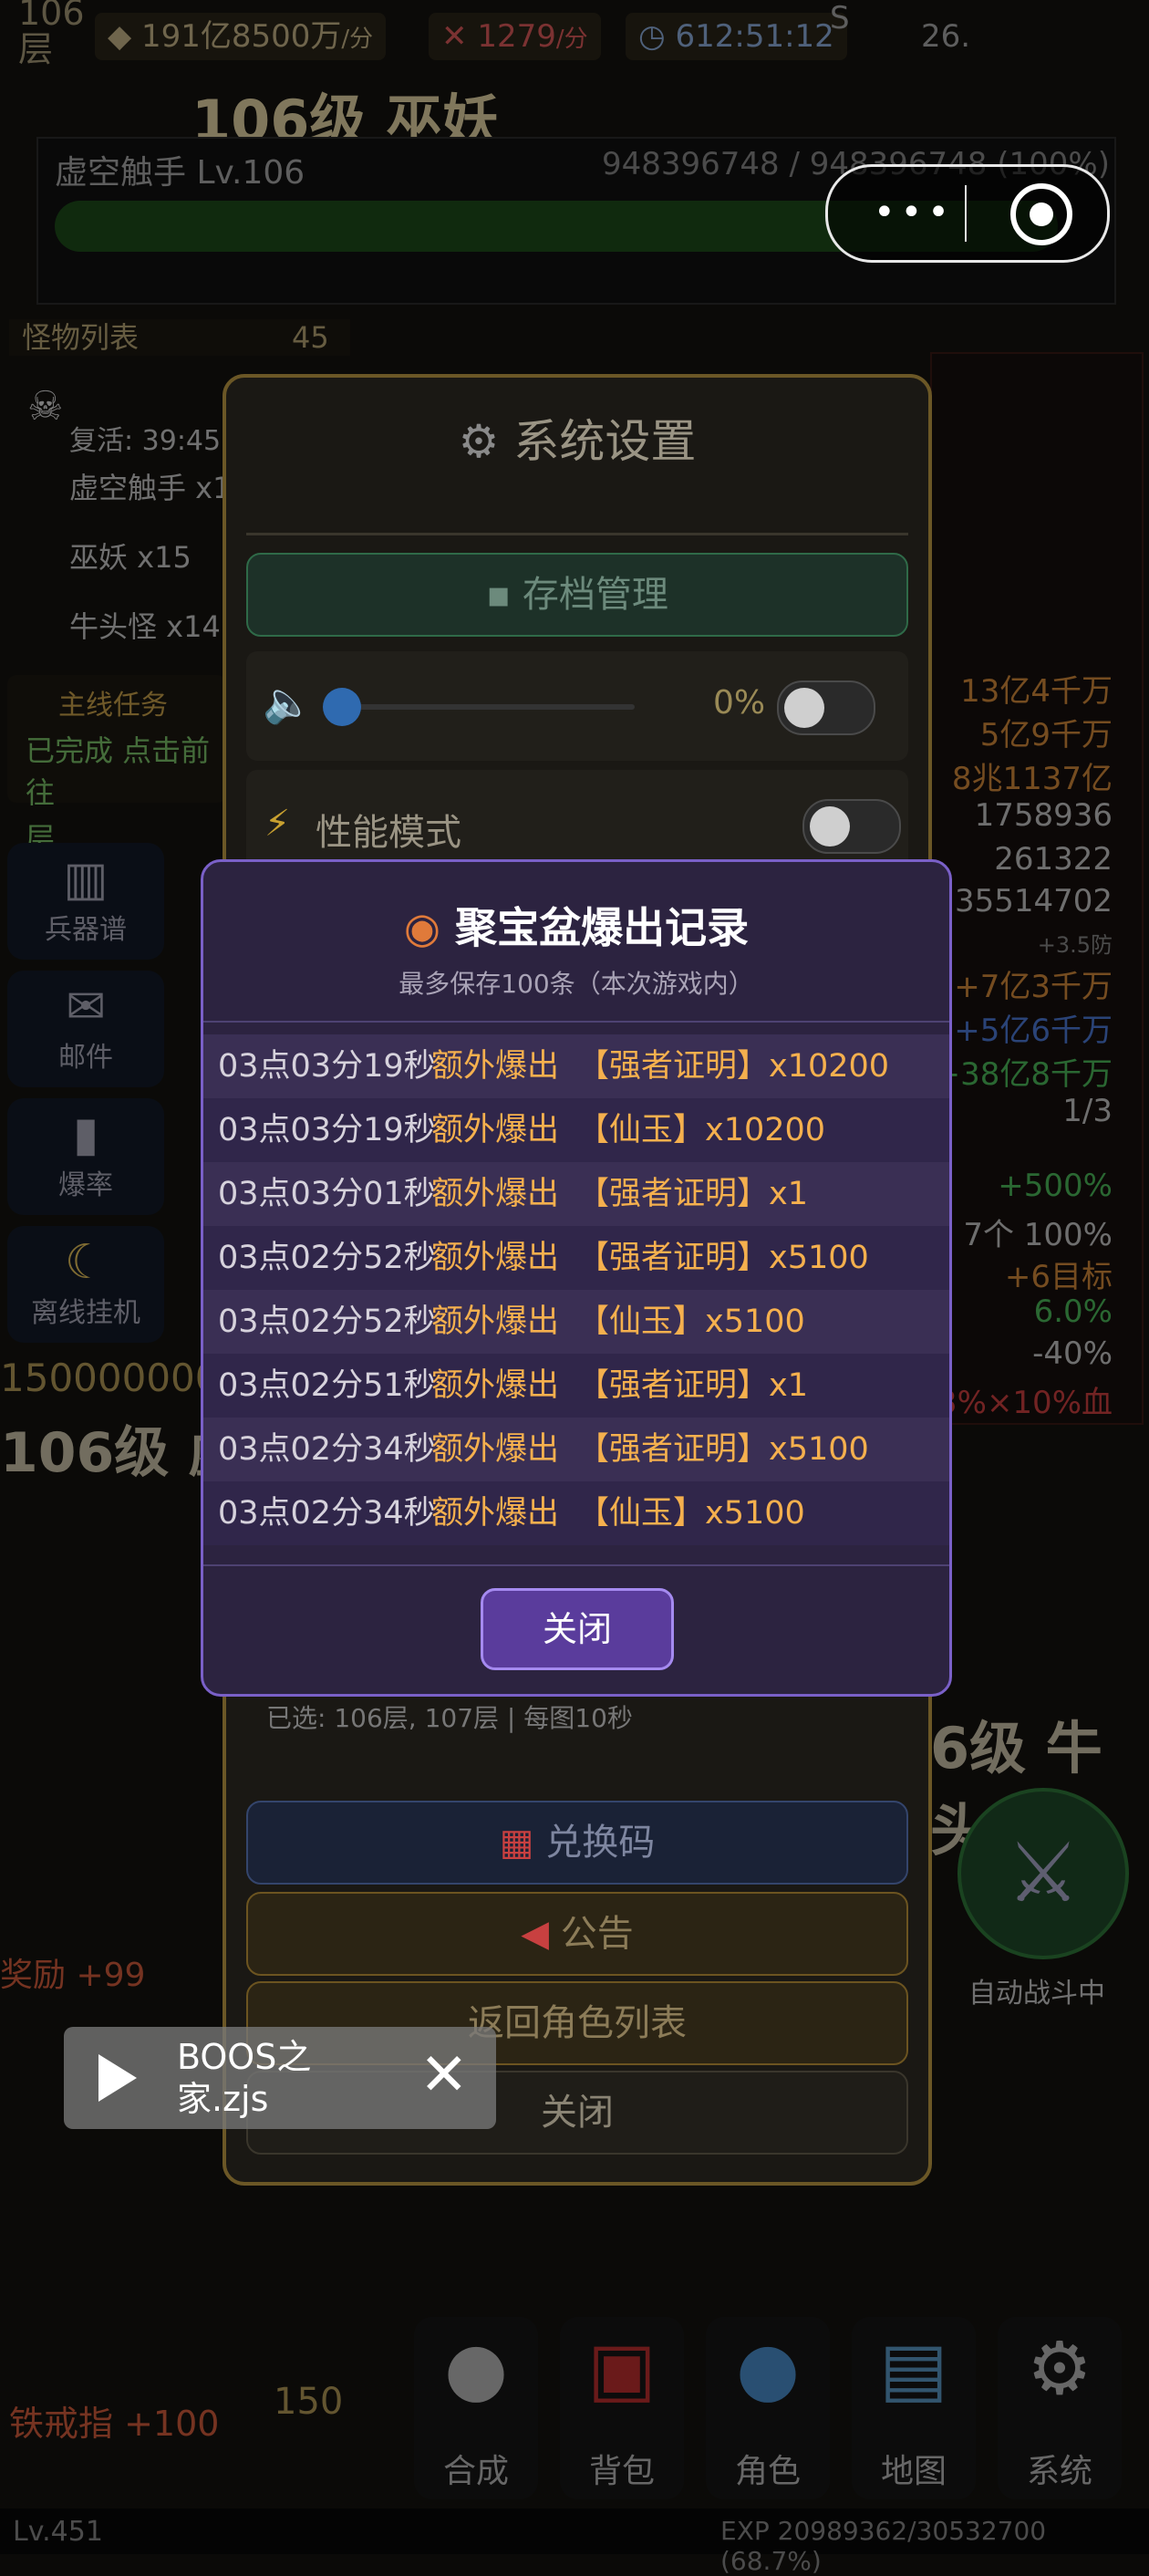  Describe the element at coordinates (621, 2471) in the screenshot. I see `nav-label: 背包` at that location.